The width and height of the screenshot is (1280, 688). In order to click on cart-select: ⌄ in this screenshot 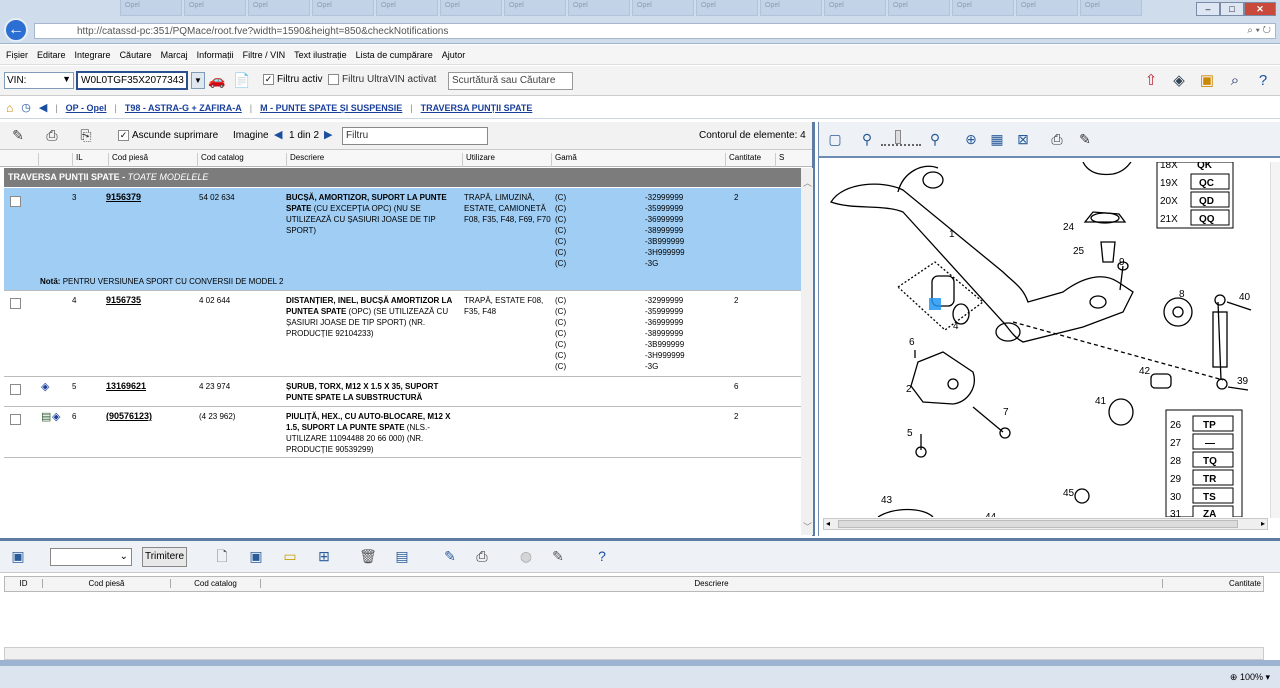, I will do `click(91, 557)`.